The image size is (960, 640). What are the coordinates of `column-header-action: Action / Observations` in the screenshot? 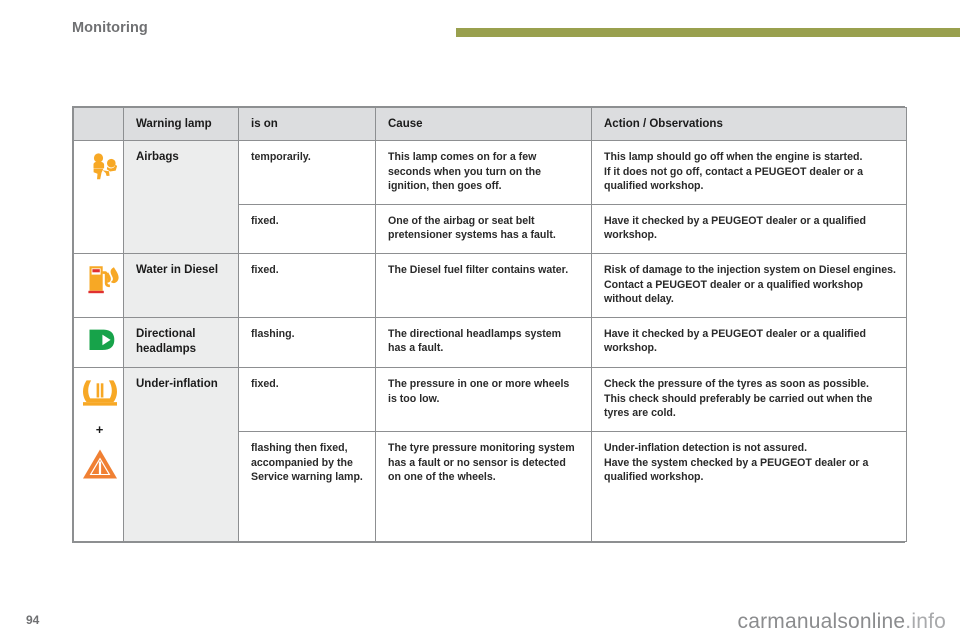 It's located at (749, 124).